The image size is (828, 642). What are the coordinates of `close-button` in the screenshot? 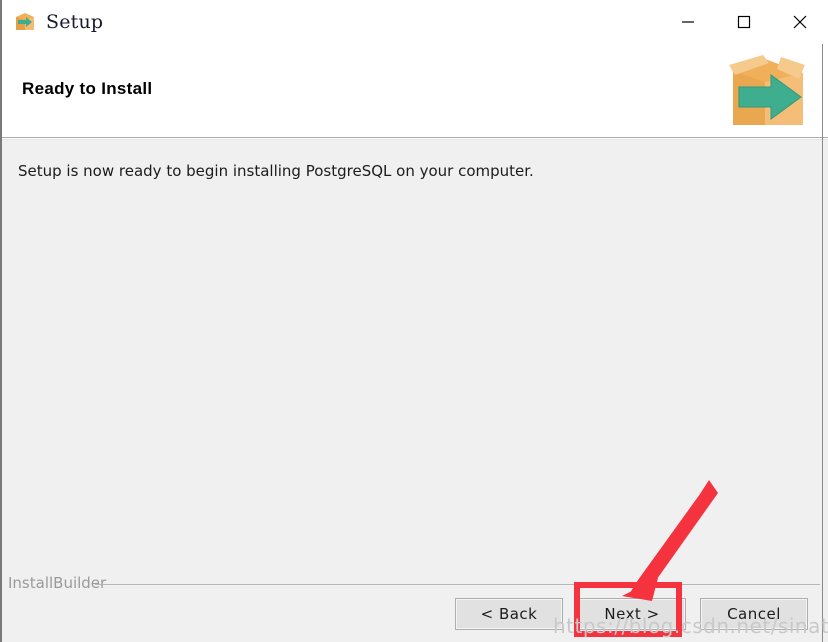 It's located at (800, 22).